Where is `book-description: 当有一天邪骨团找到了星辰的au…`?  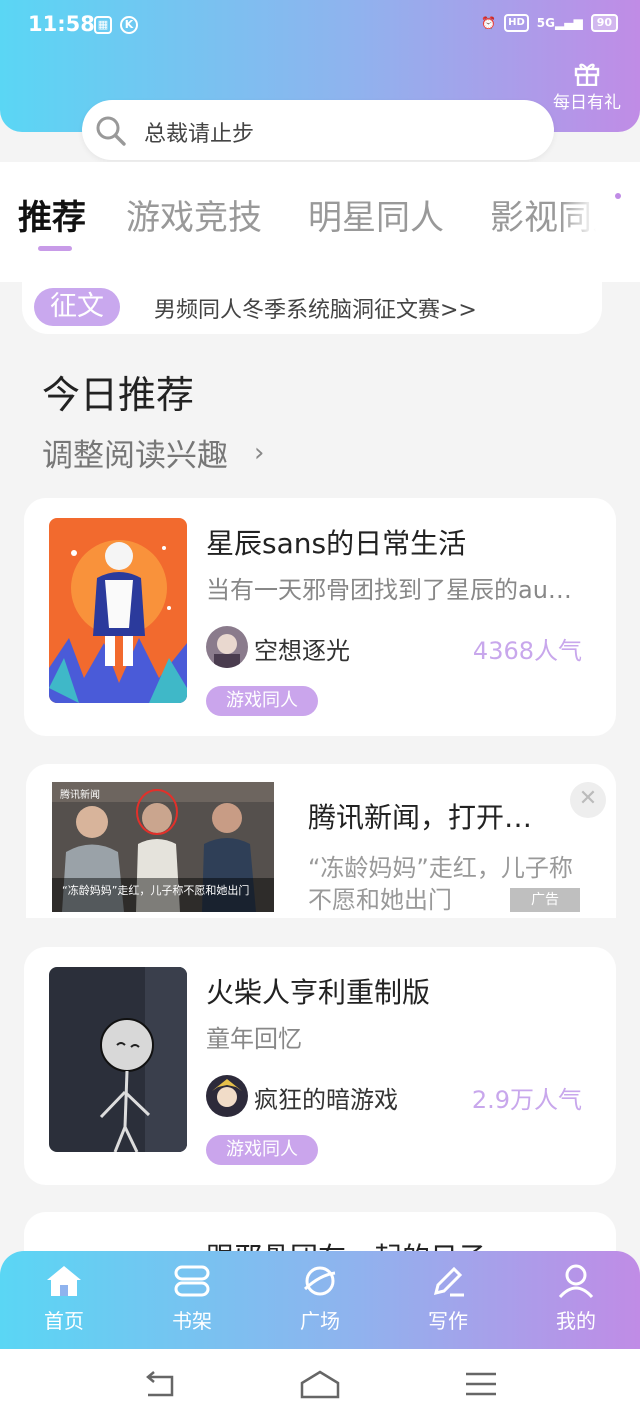 book-description: 当有一天邪骨团找到了星辰的au… is located at coordinates (389, 590).